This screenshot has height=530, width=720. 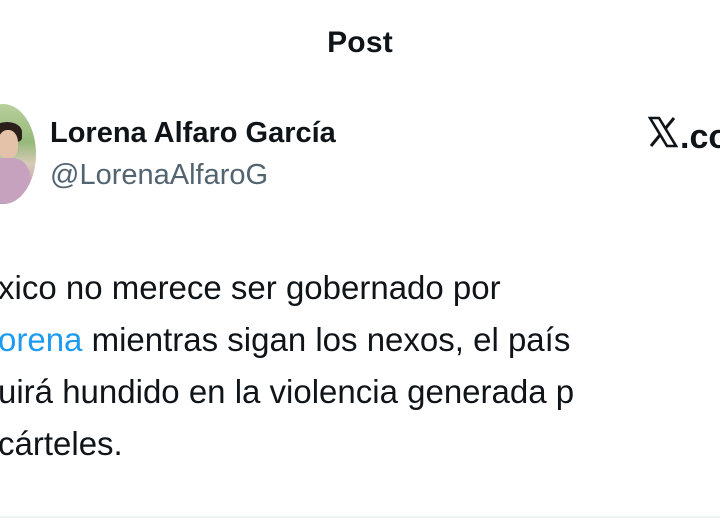 I want to click on post-text-segment: mientras sigan los nexos, el país, so click(x=326, y=339).